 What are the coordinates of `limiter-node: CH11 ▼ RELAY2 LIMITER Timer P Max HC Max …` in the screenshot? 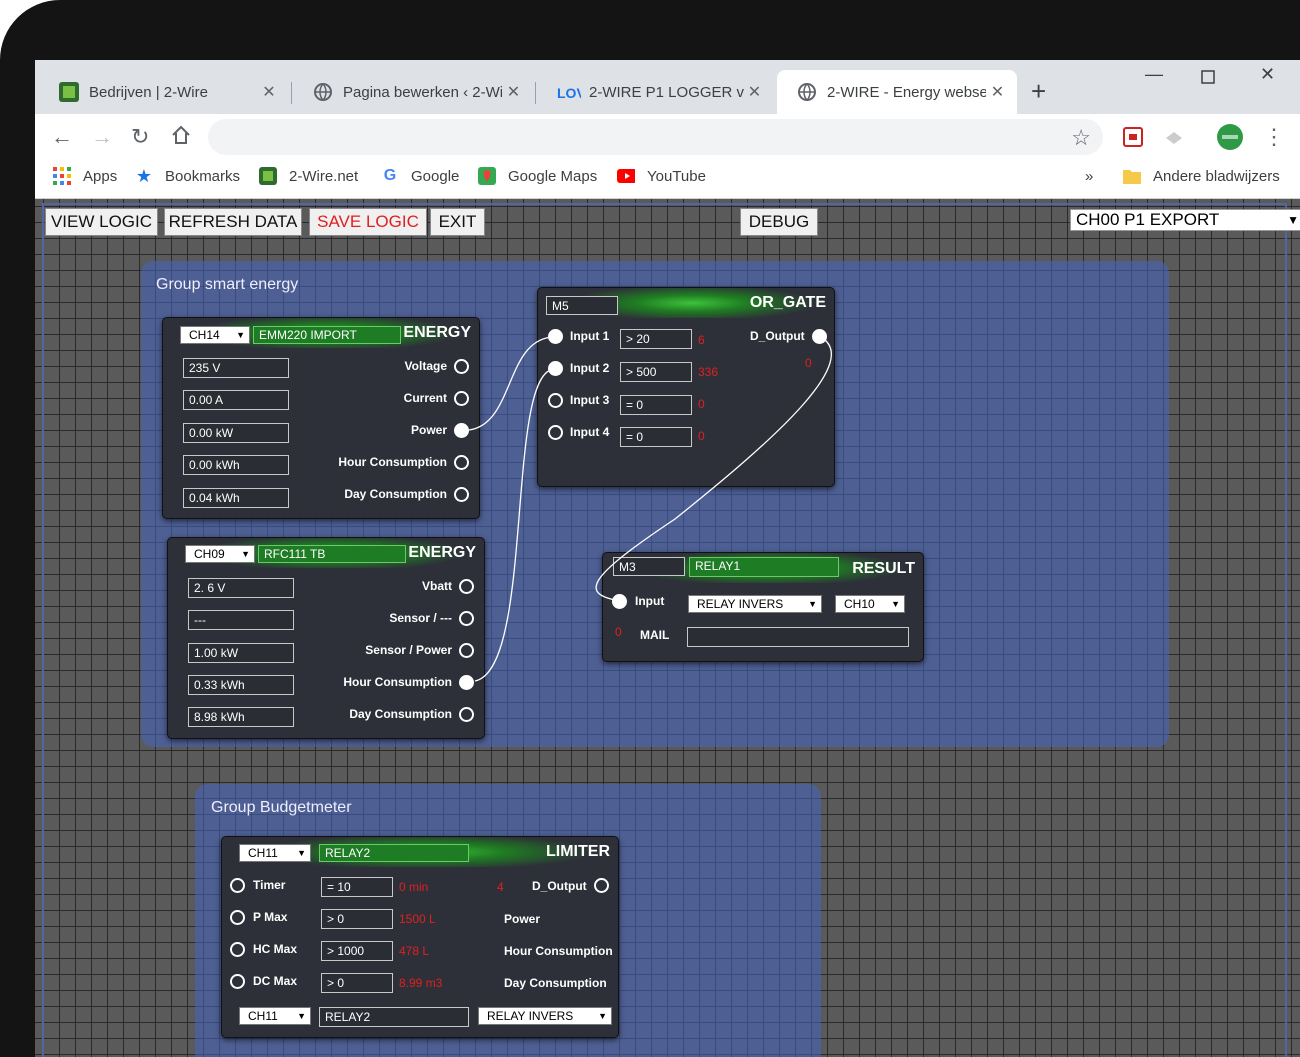 It's located at (420, 937).